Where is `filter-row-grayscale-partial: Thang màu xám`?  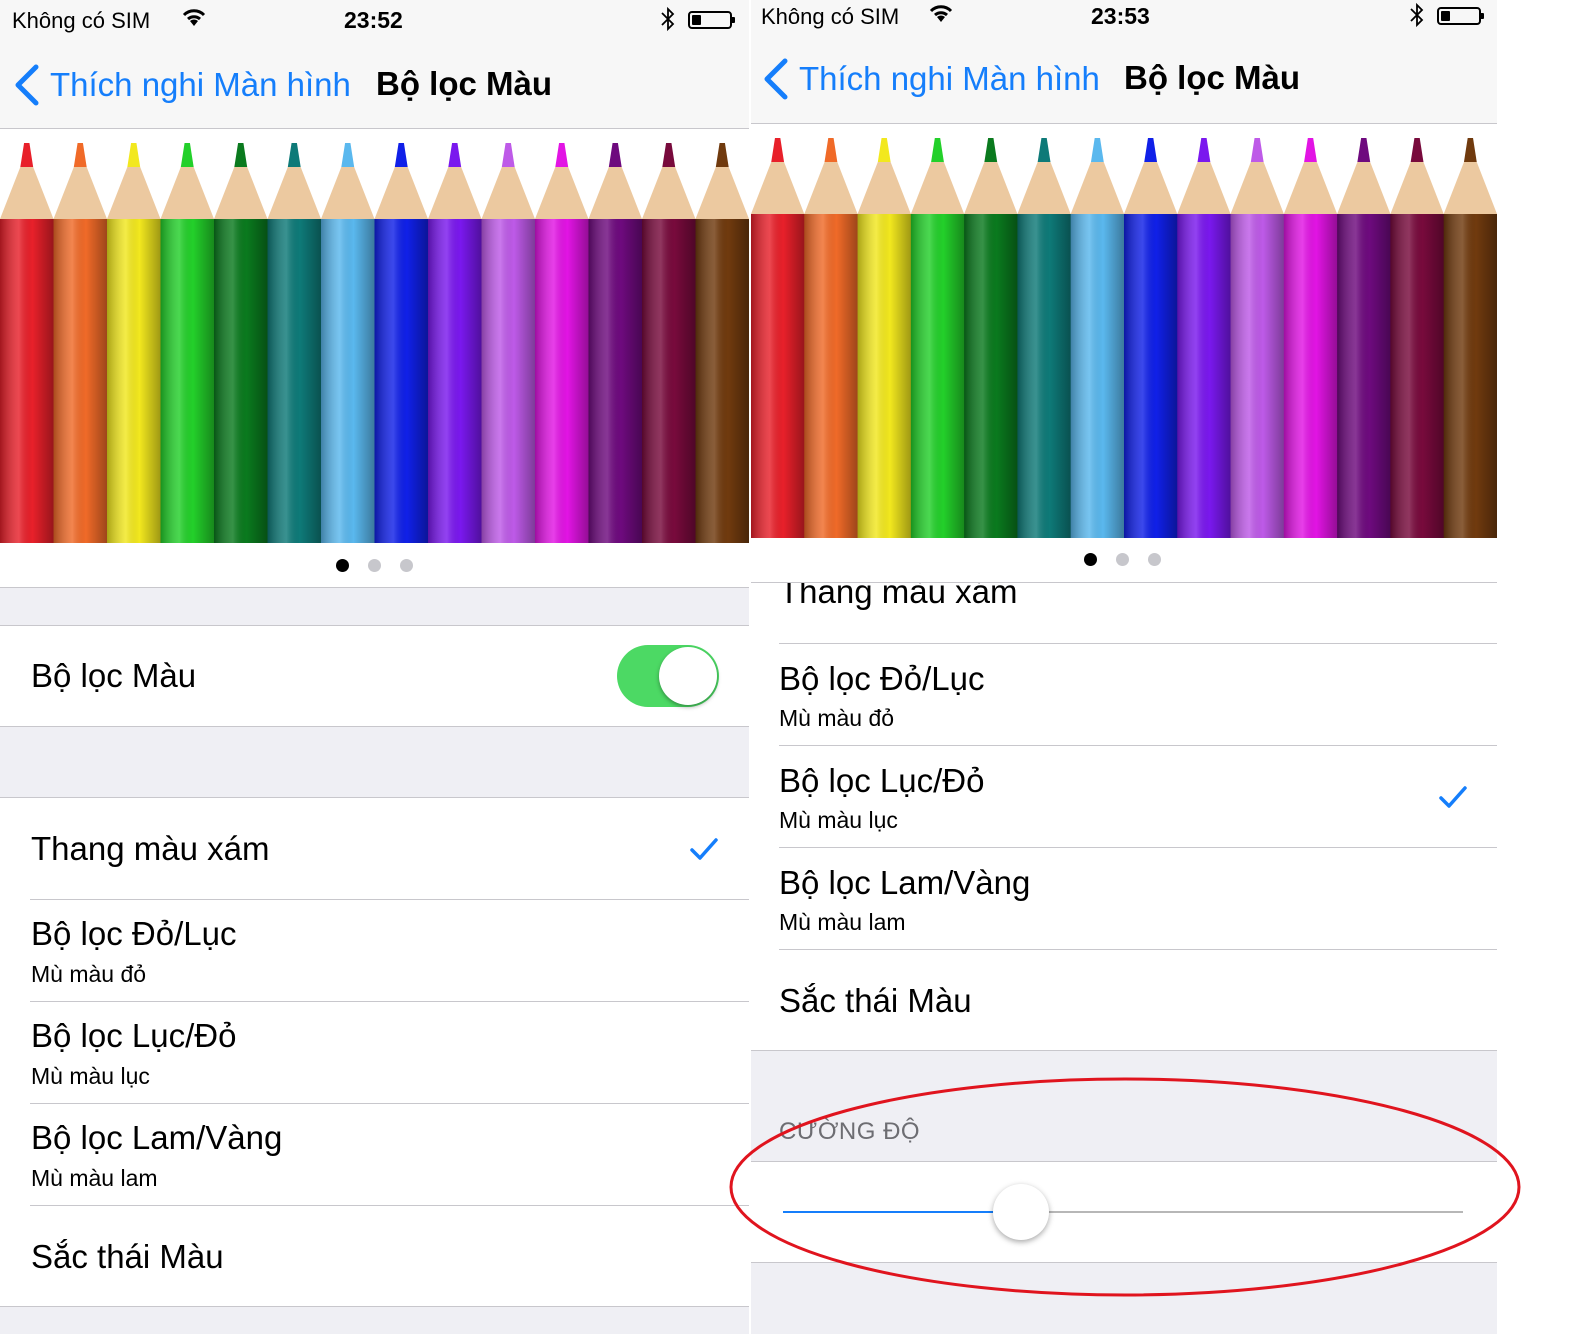
filter-row-grayscale-partial: Thang màu xám is located at coordinates (1124, 613).